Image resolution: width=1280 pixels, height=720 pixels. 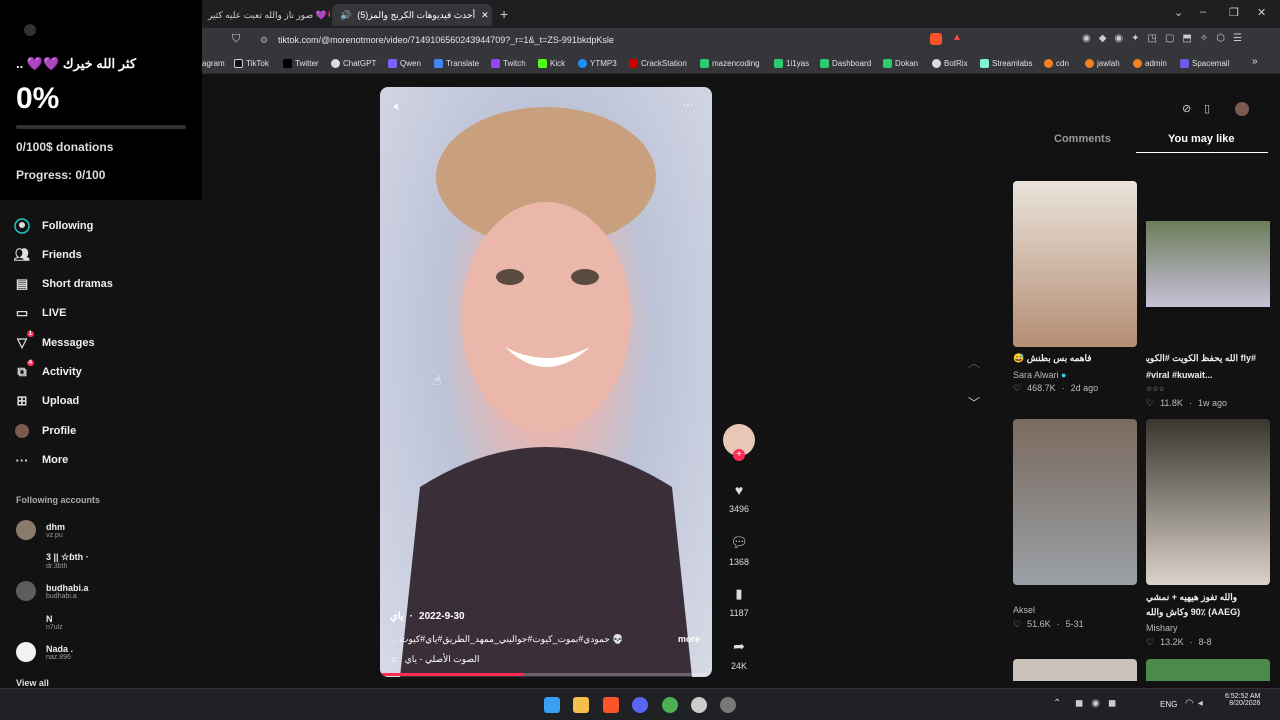 I want to click on network-volume-icons: ◠◂, so click(x=1196, y=703).